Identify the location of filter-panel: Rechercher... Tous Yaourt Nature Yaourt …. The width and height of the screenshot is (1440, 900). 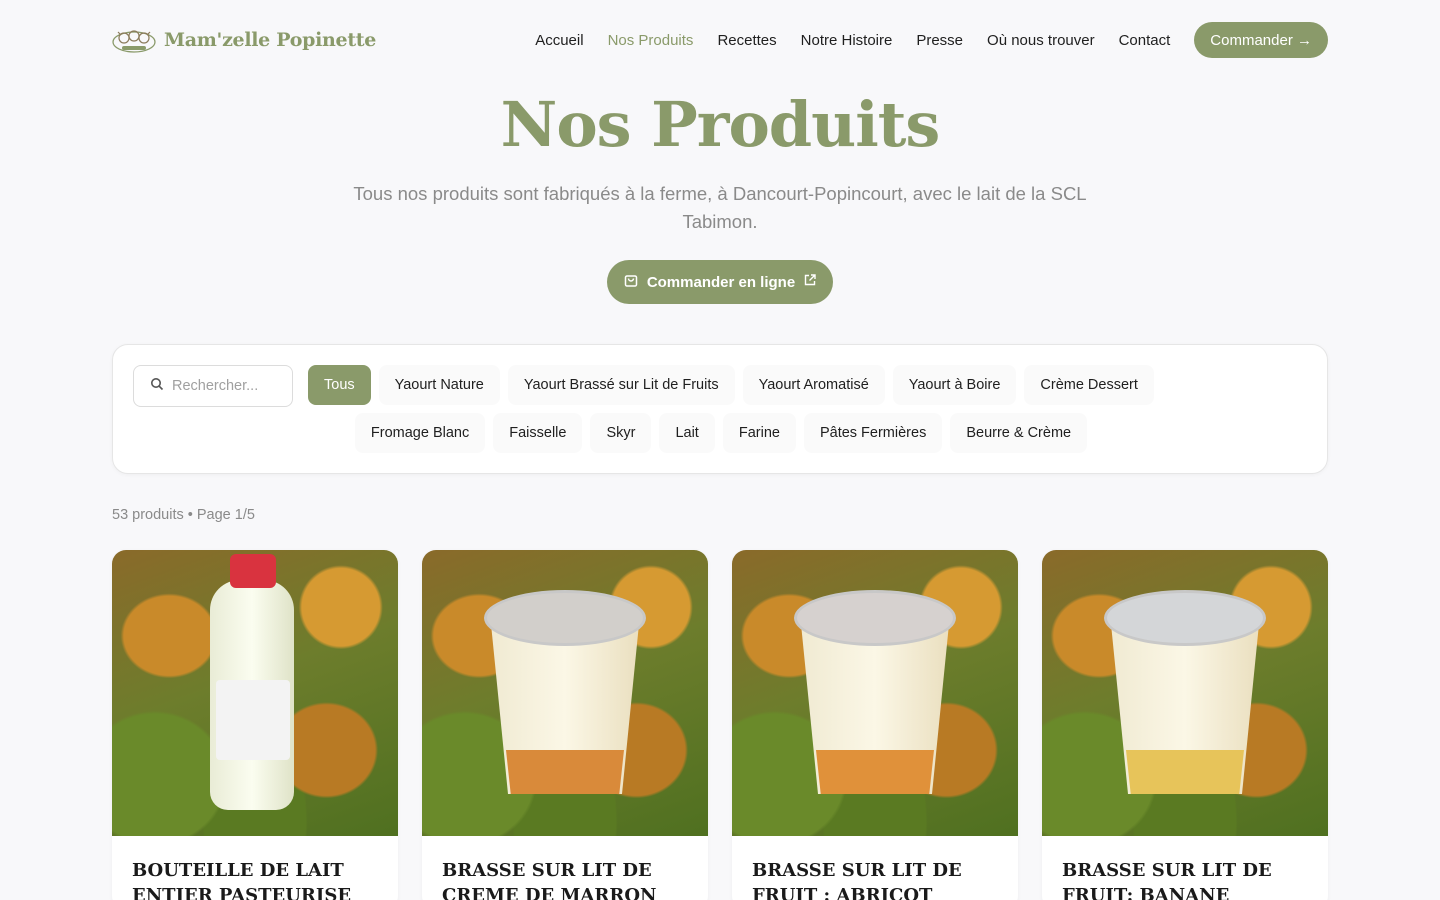
(720, 409).